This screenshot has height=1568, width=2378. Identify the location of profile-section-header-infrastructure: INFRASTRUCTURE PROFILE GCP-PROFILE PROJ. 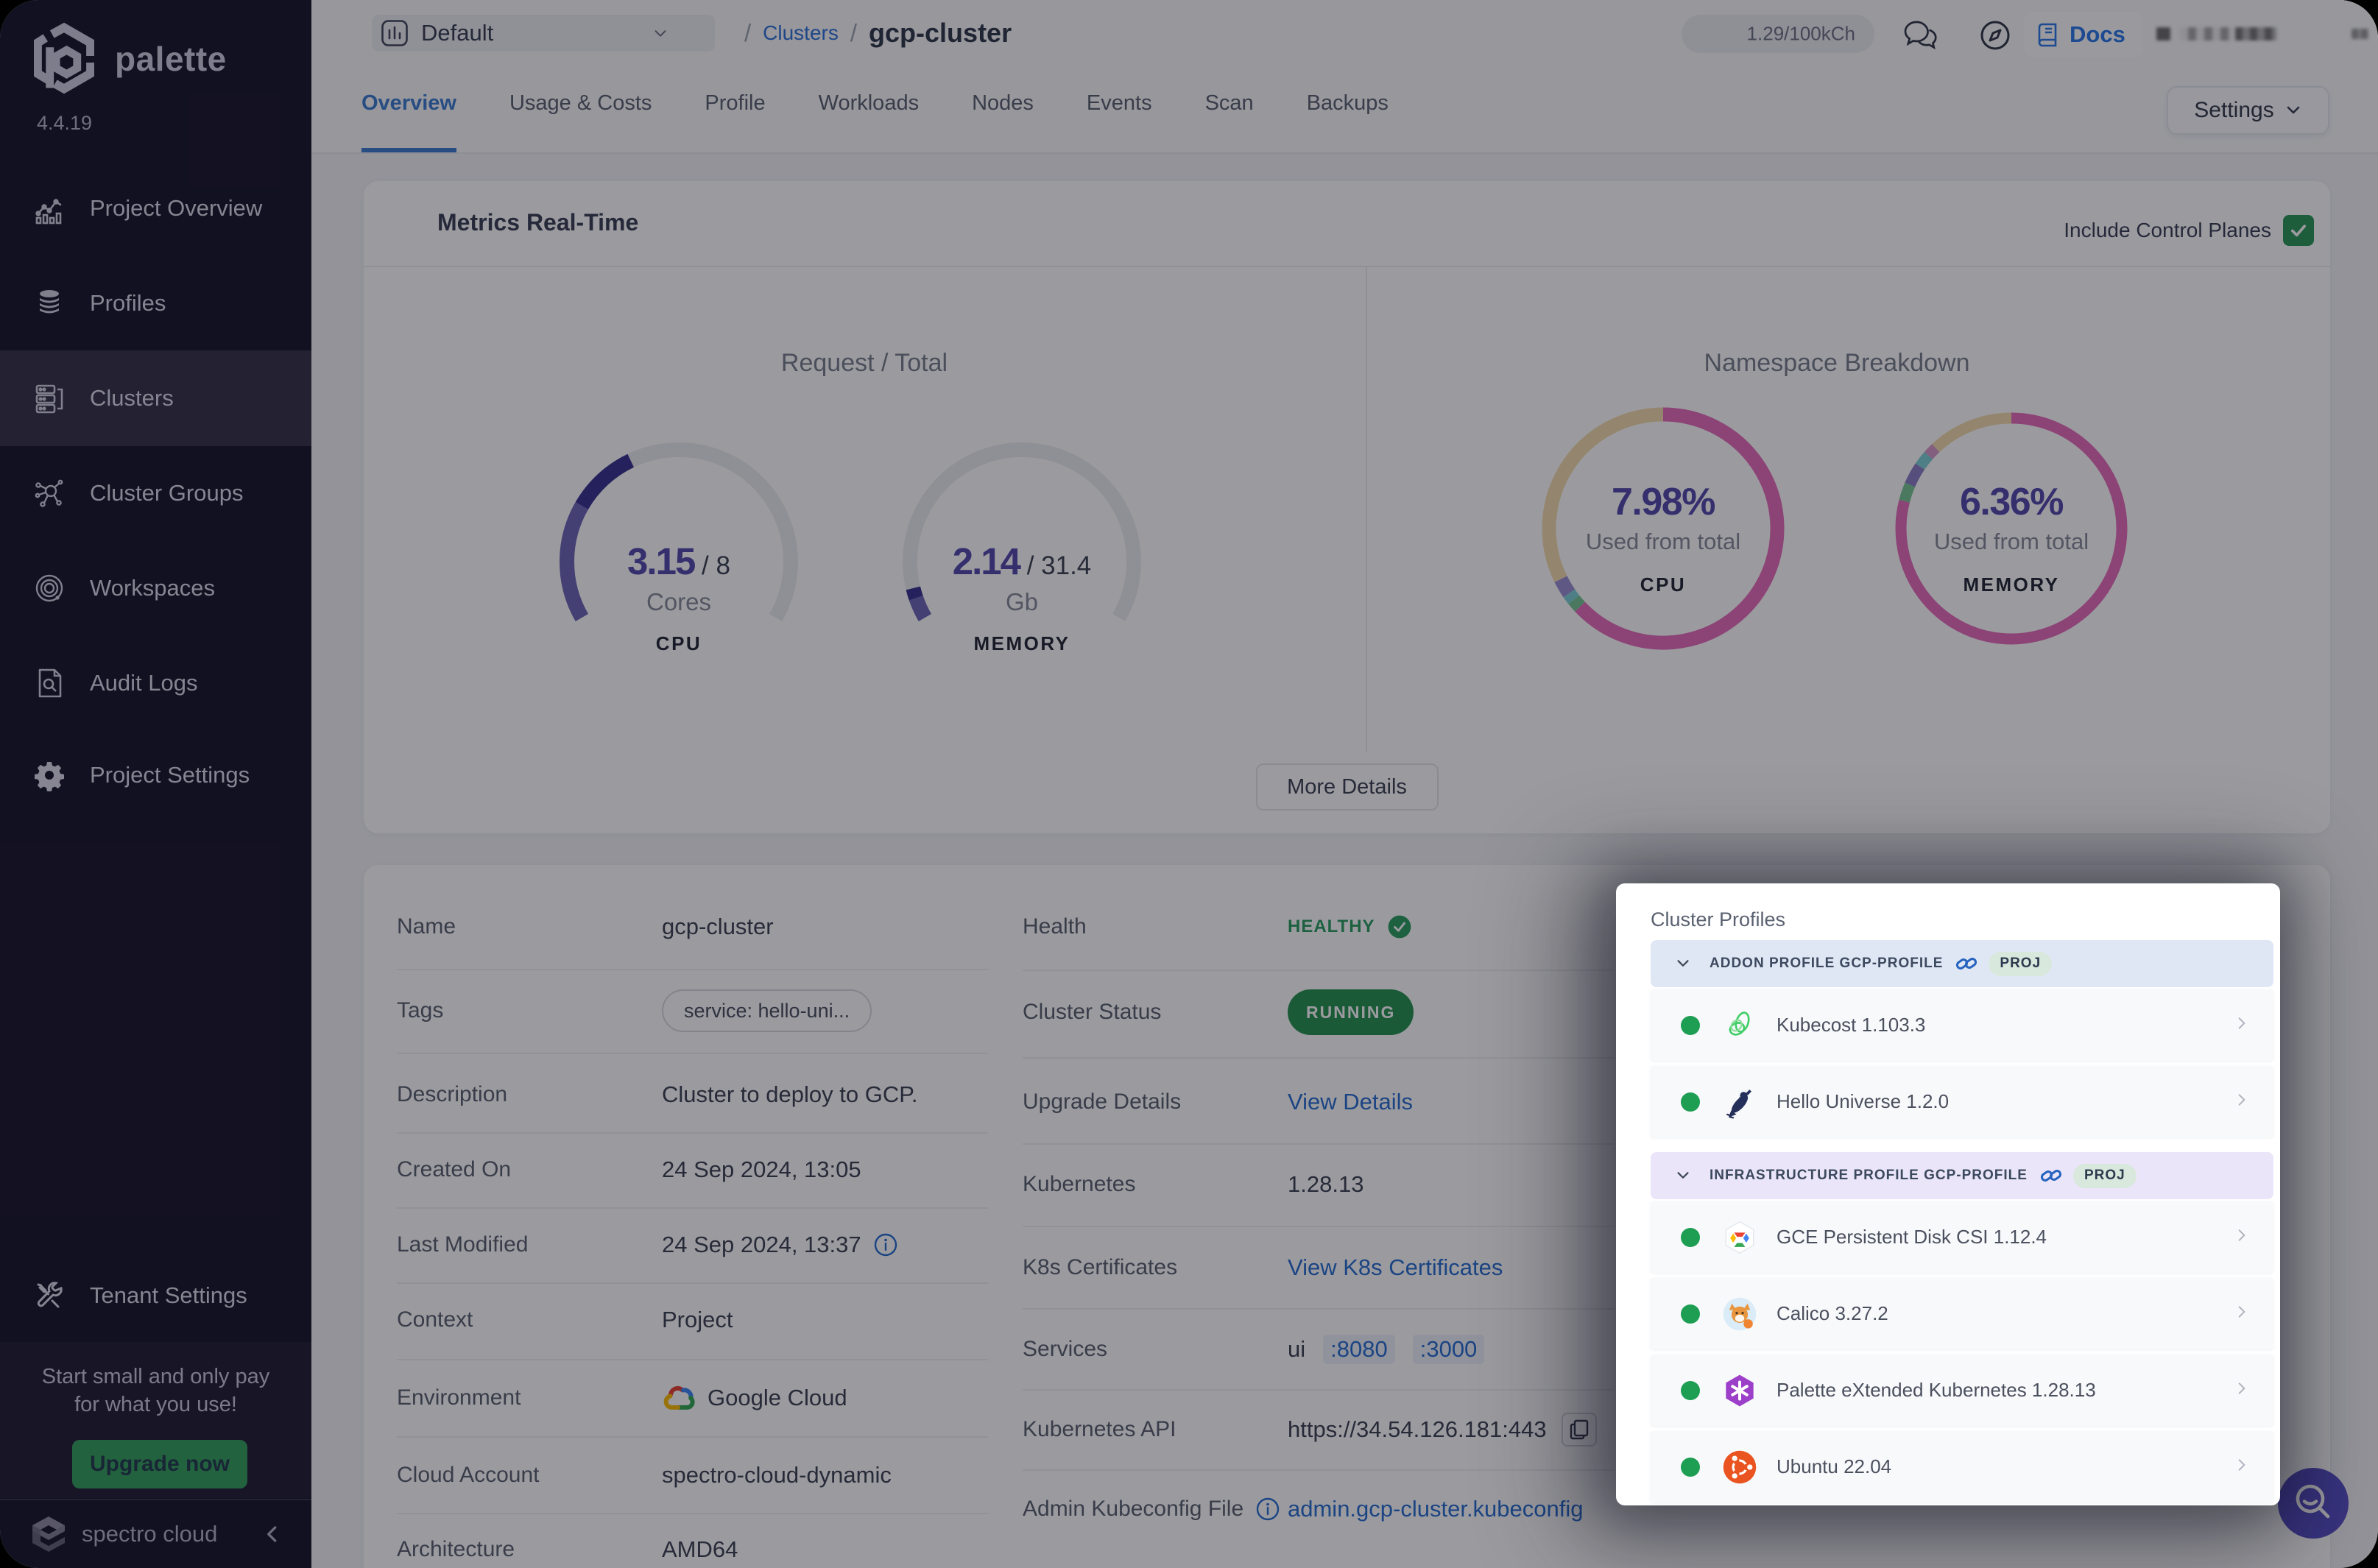
(1962, 1175).